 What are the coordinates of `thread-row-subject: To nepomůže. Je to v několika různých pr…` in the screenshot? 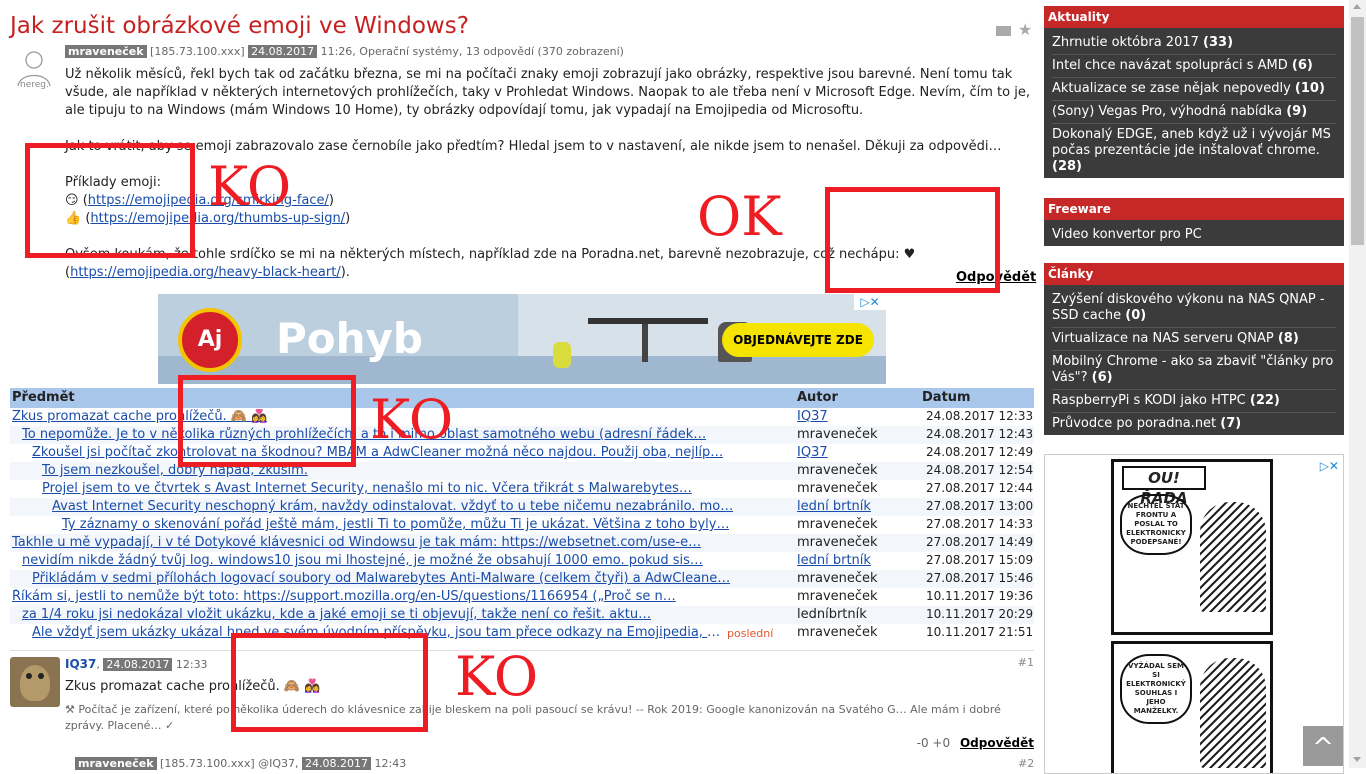 It's located at (364, 434).